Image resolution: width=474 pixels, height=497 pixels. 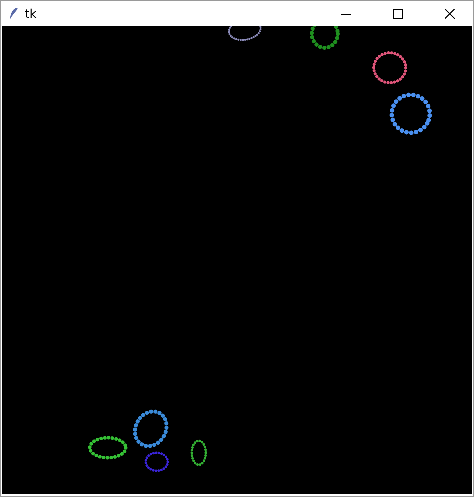 What do you see at coordinates (31, 13) in the screenshot?
I see `window-title: tk` at bounding box center [31, 13].